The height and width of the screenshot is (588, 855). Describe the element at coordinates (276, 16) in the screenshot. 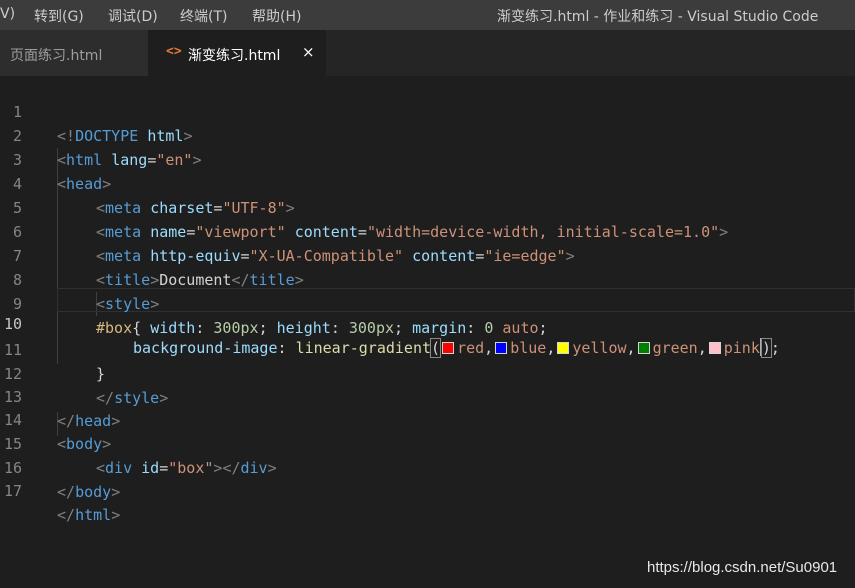

I see `menu-help: 帮助(H)` at that location.